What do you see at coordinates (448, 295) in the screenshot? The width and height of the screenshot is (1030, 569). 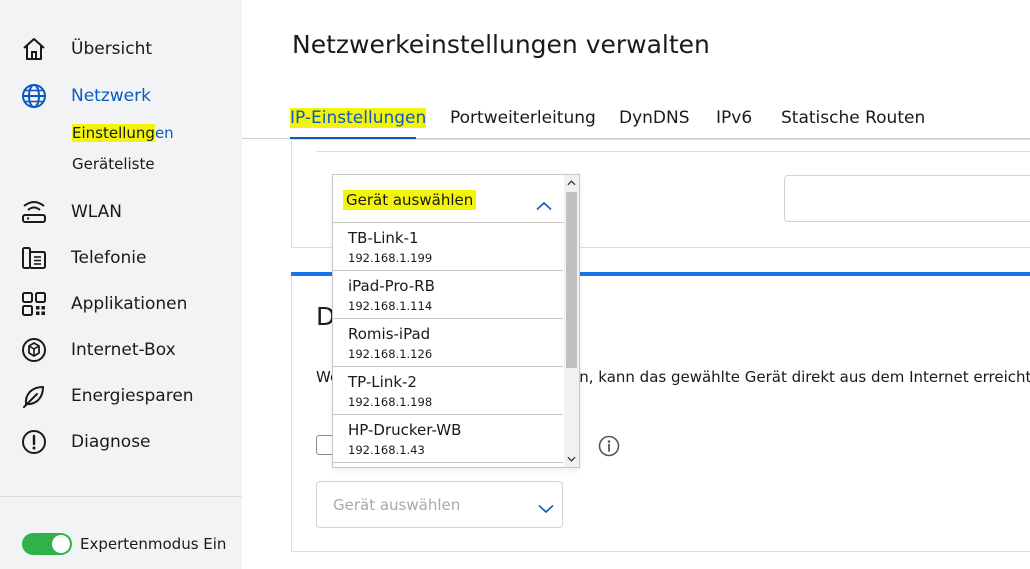 I see `dropdown-option: iPad-Pro-RB 192.168.1.114` at bounding box center [448, 295].